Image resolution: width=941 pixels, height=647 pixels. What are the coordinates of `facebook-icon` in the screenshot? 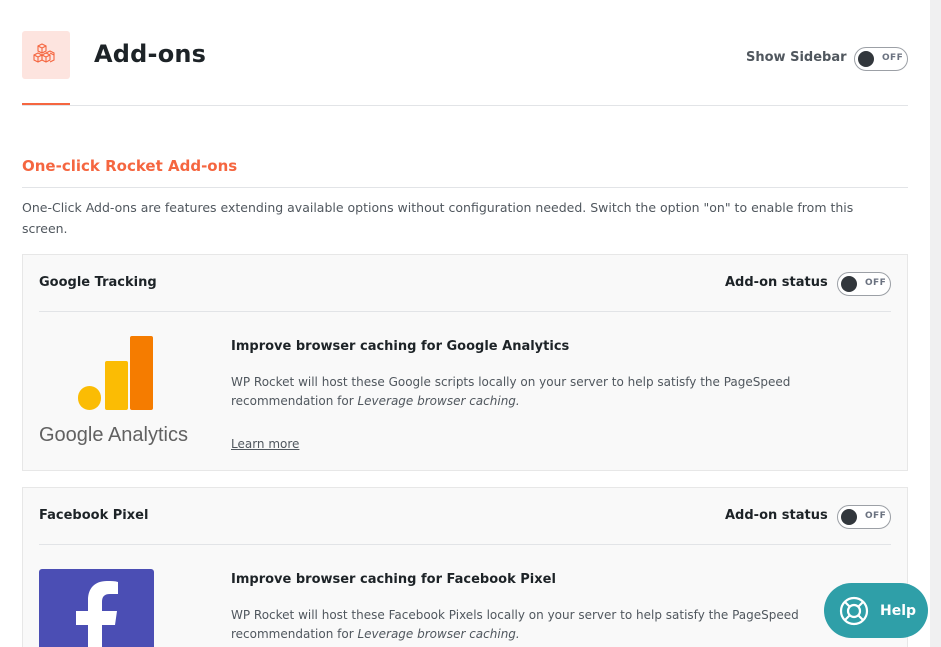 It's located at (96, 608).